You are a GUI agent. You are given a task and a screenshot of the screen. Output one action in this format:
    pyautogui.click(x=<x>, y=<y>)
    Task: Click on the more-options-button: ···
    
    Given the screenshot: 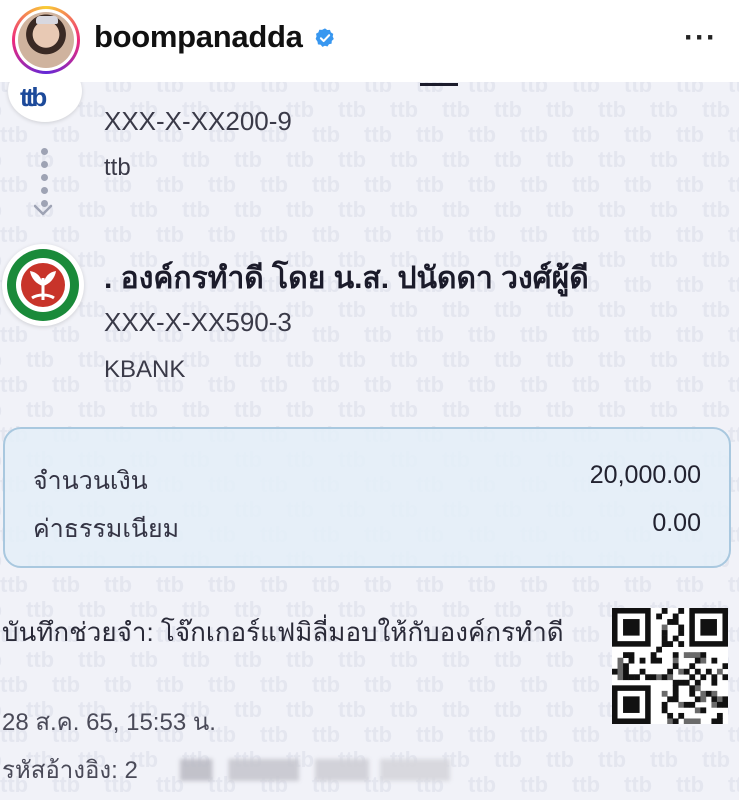 What is the action you would take?
    pyautogui.click(x=700, y=38)
    